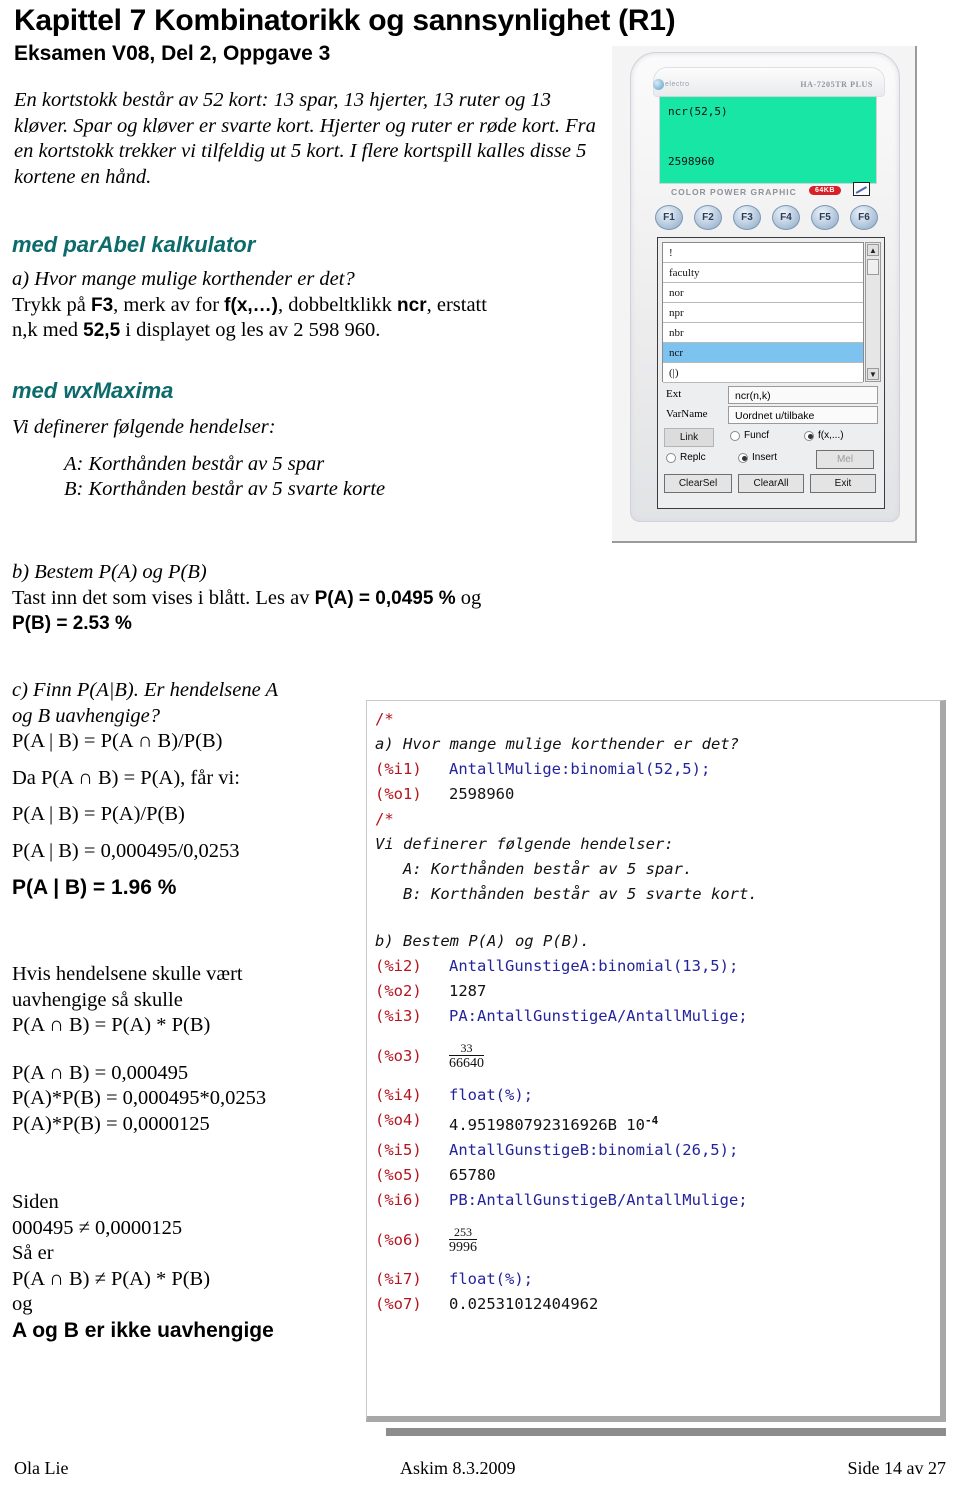  Describe the element at coordinates (658, 84) in the screenshot. I see `calculator-logo-icon` at that location.